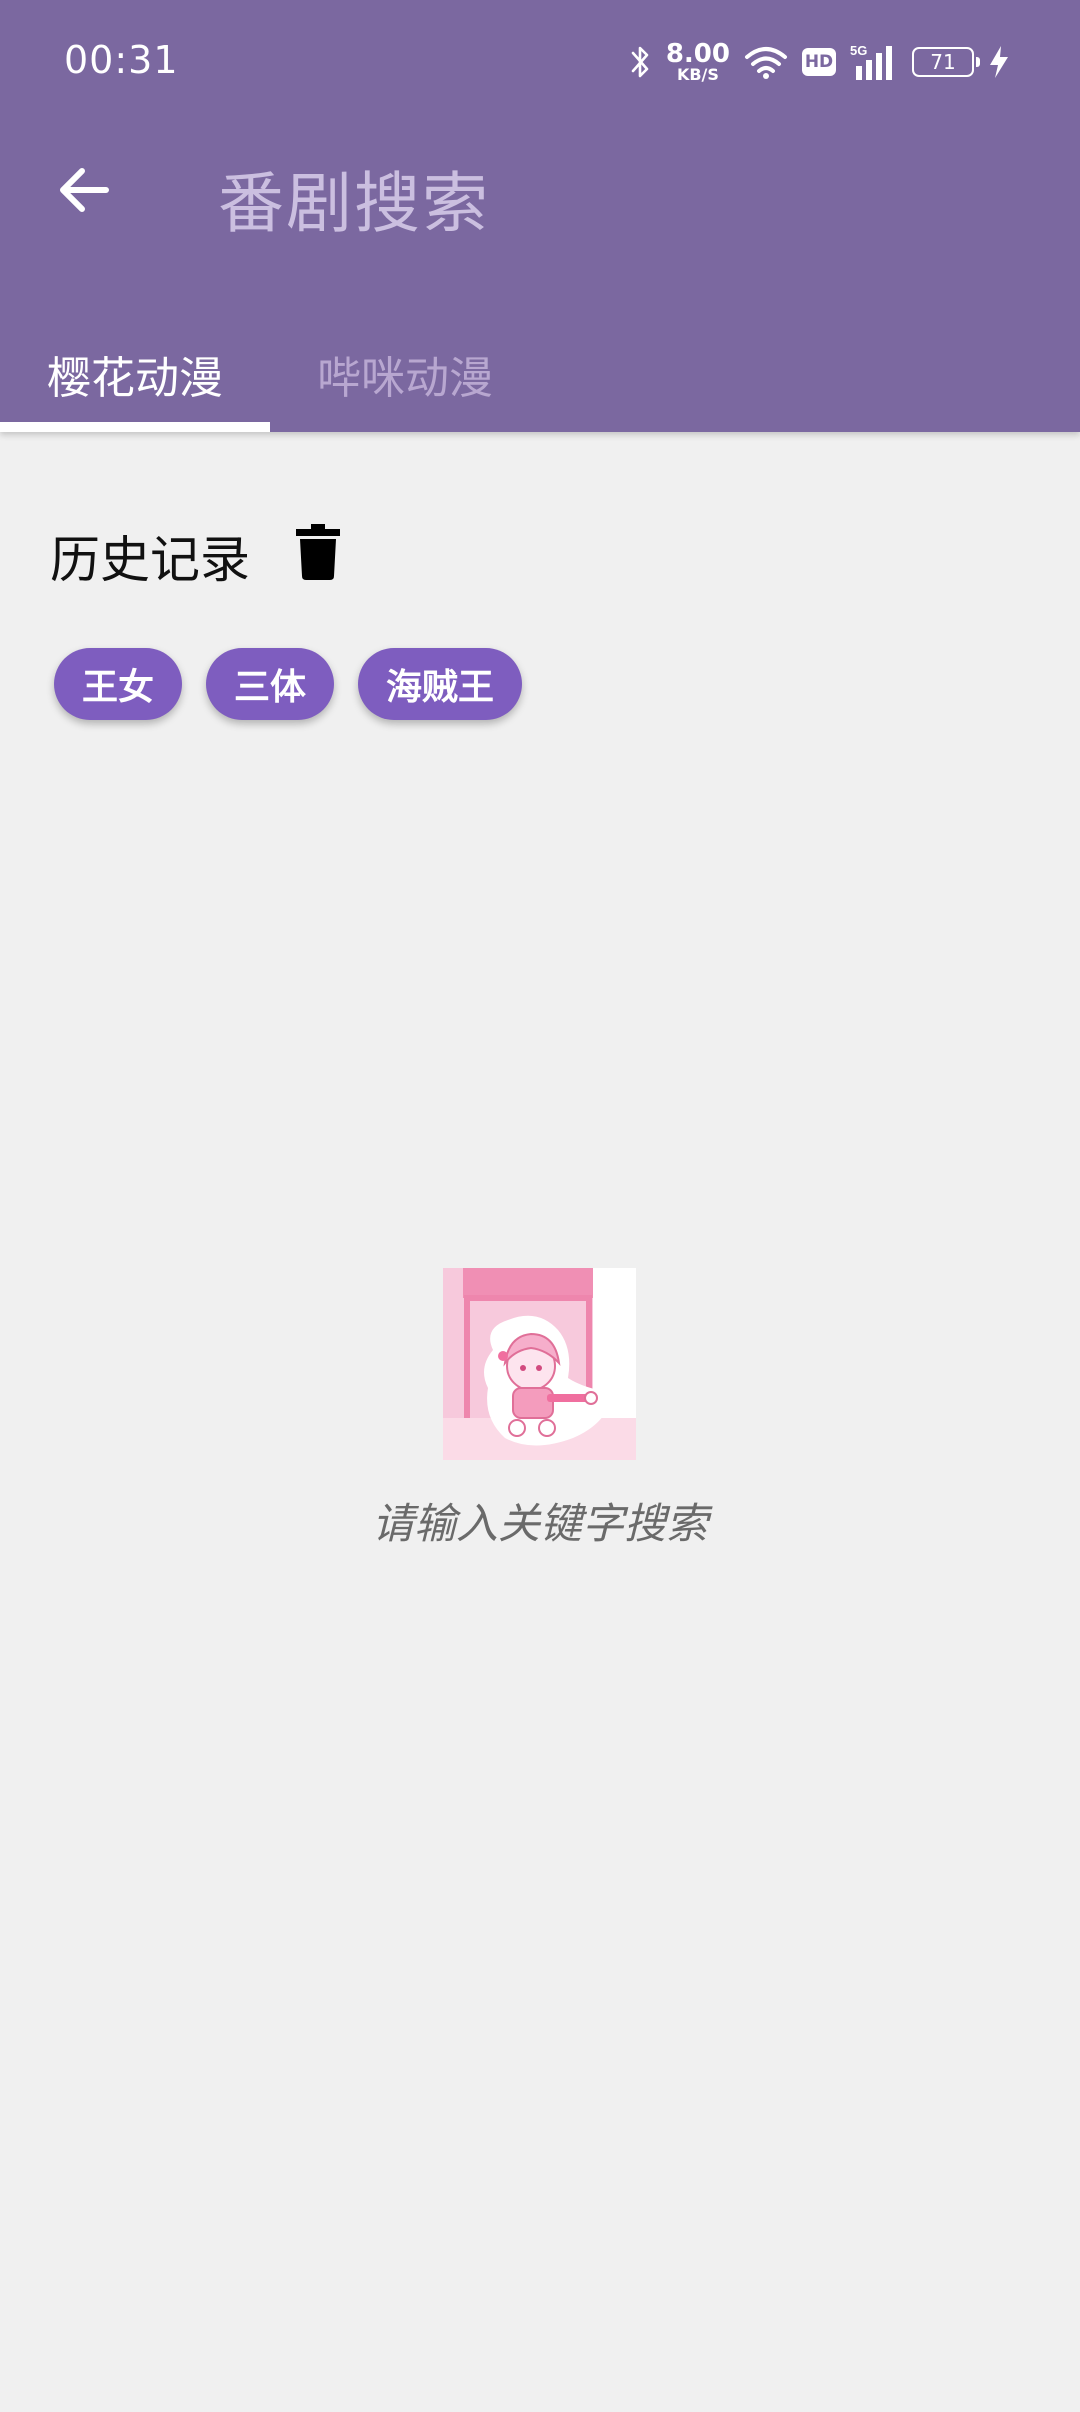 The width and height of the screenshot is (1080, 2412). What do you see at coordinates (405, 373) in the screenshot?
I see `tab-bimi: 哔咪动漫` at bounding box center [405, 373].